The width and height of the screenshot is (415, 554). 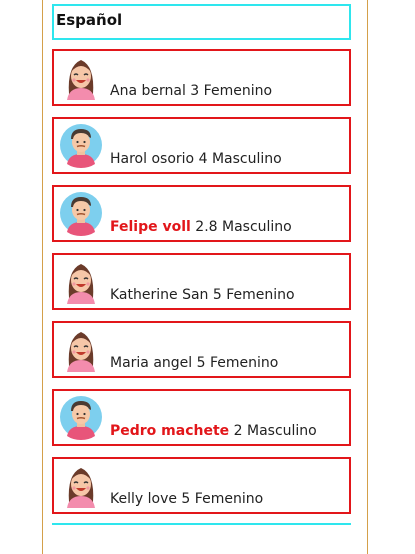 I want to click on student-card: Ana bernal 3 Femenino, so click(x=201, y=77).